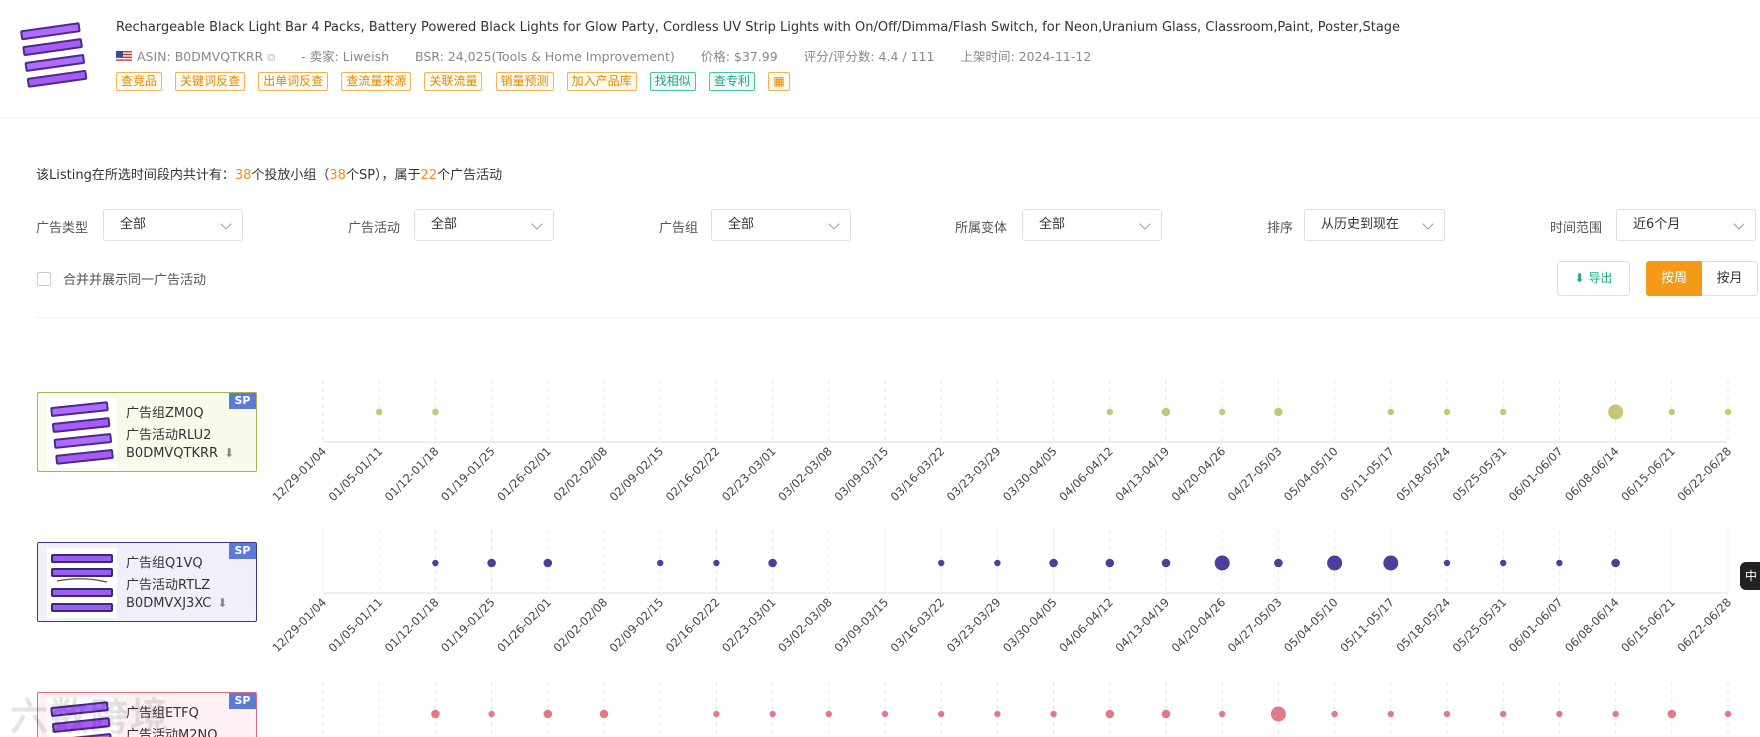 This screenshot has width=1760, height=737. Describe the element at coordinates (778, 81) in the screenshot. I see `calculator-icon: ▦` at that location.